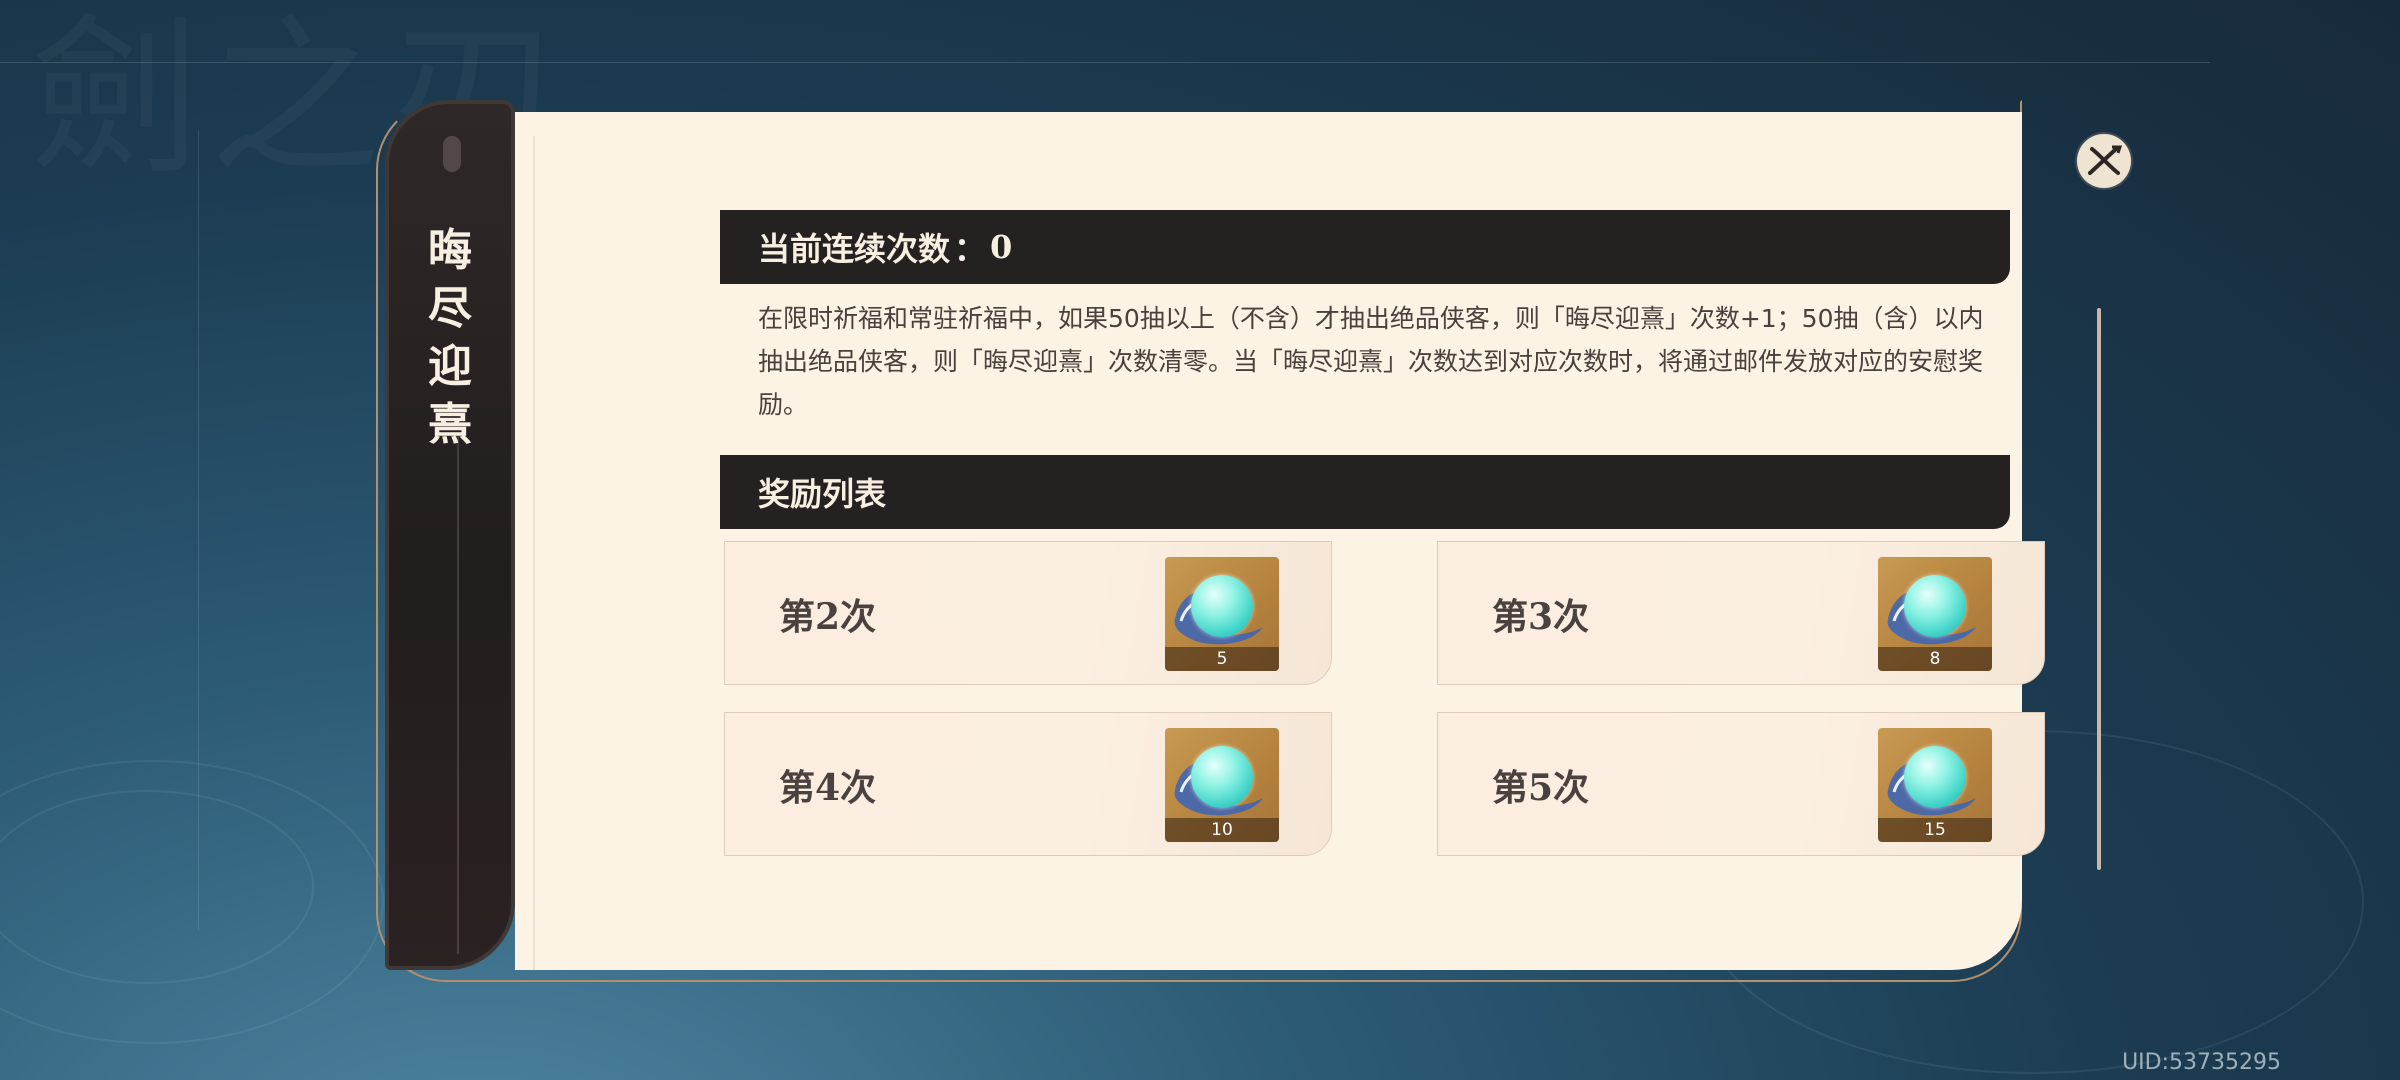 This screenshot has height=1080, width=2400. What do you see at coordinates (2099, 589) in the screenshot?
I see `scrollbar` at bounding box center [2099, 589].